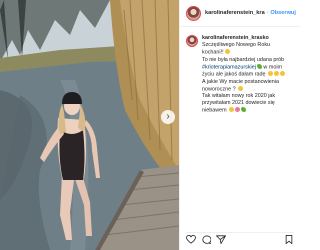  I want to click on caption-line: #krioterapiamazurskiej w moim, so click(242, 66).